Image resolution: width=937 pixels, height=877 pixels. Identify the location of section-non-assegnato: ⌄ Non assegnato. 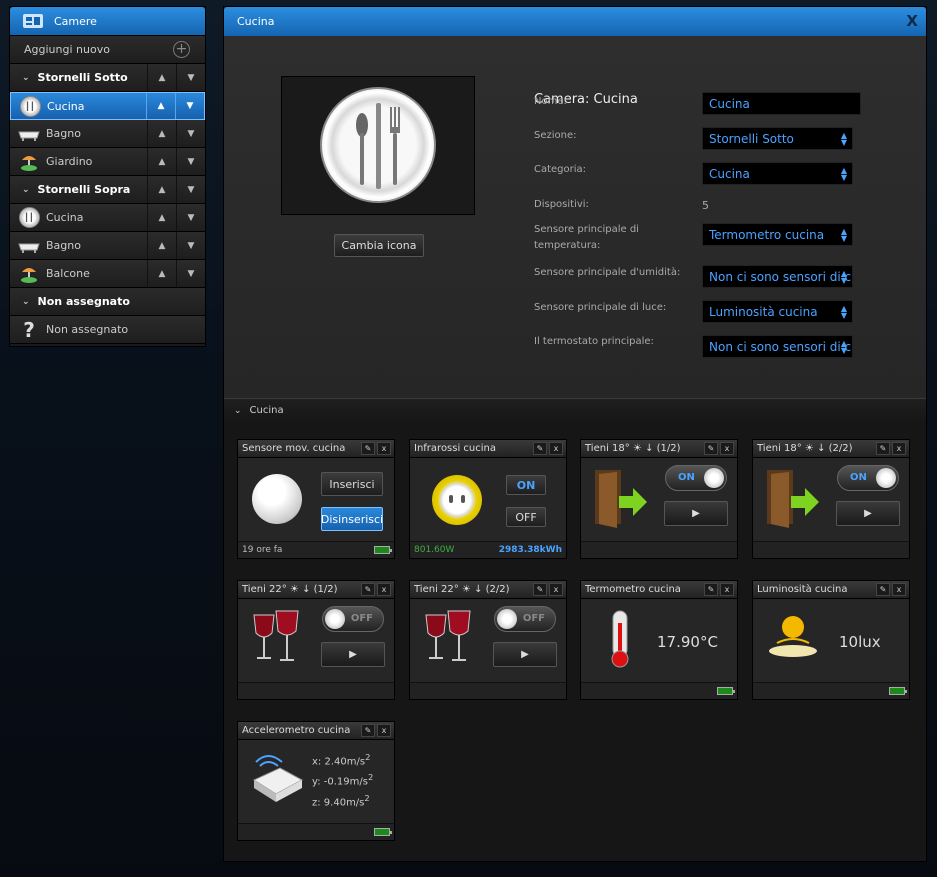
(107, 302).